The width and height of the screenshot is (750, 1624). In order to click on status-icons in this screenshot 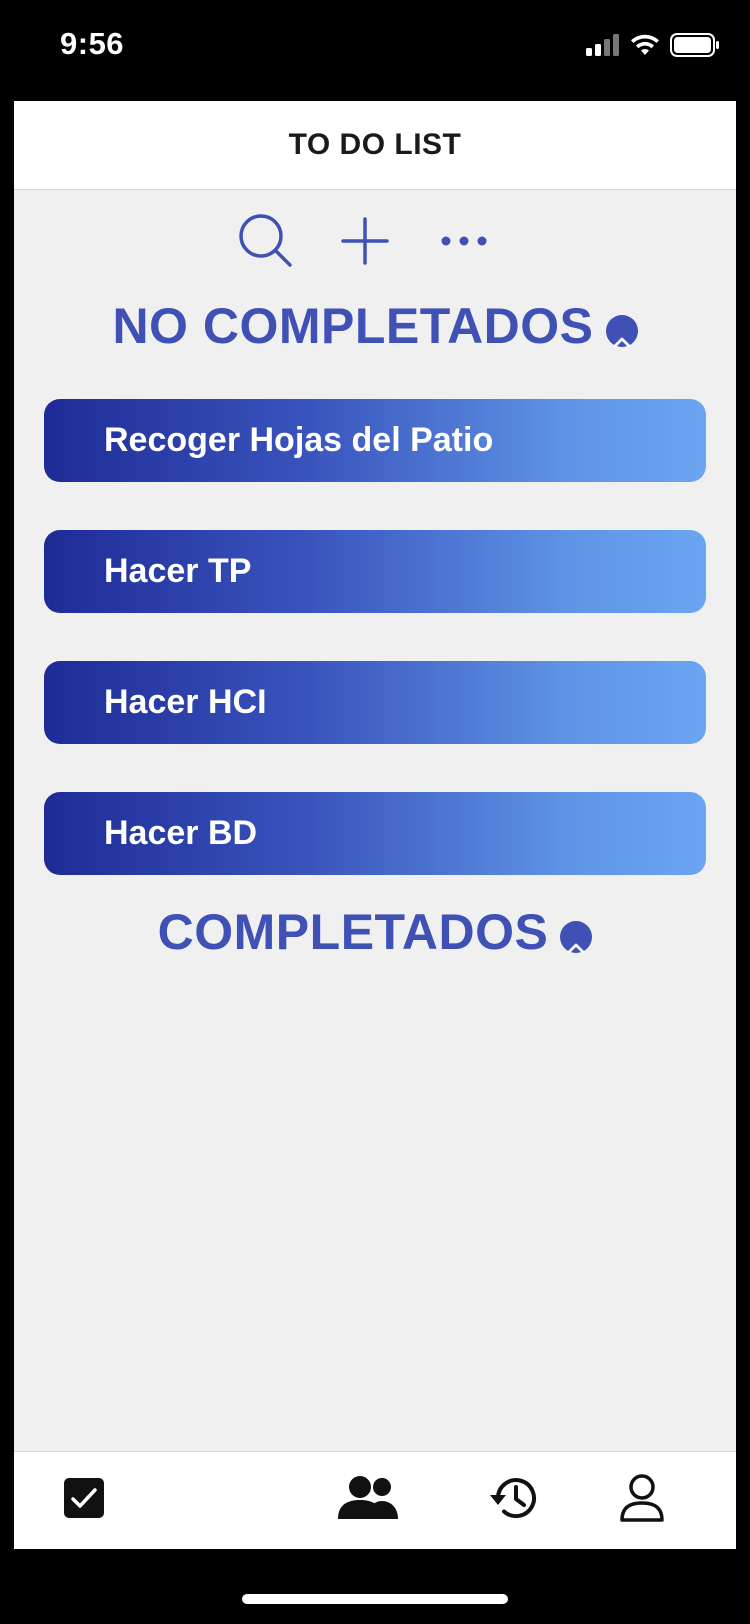, I will do `click(653, 47)`.